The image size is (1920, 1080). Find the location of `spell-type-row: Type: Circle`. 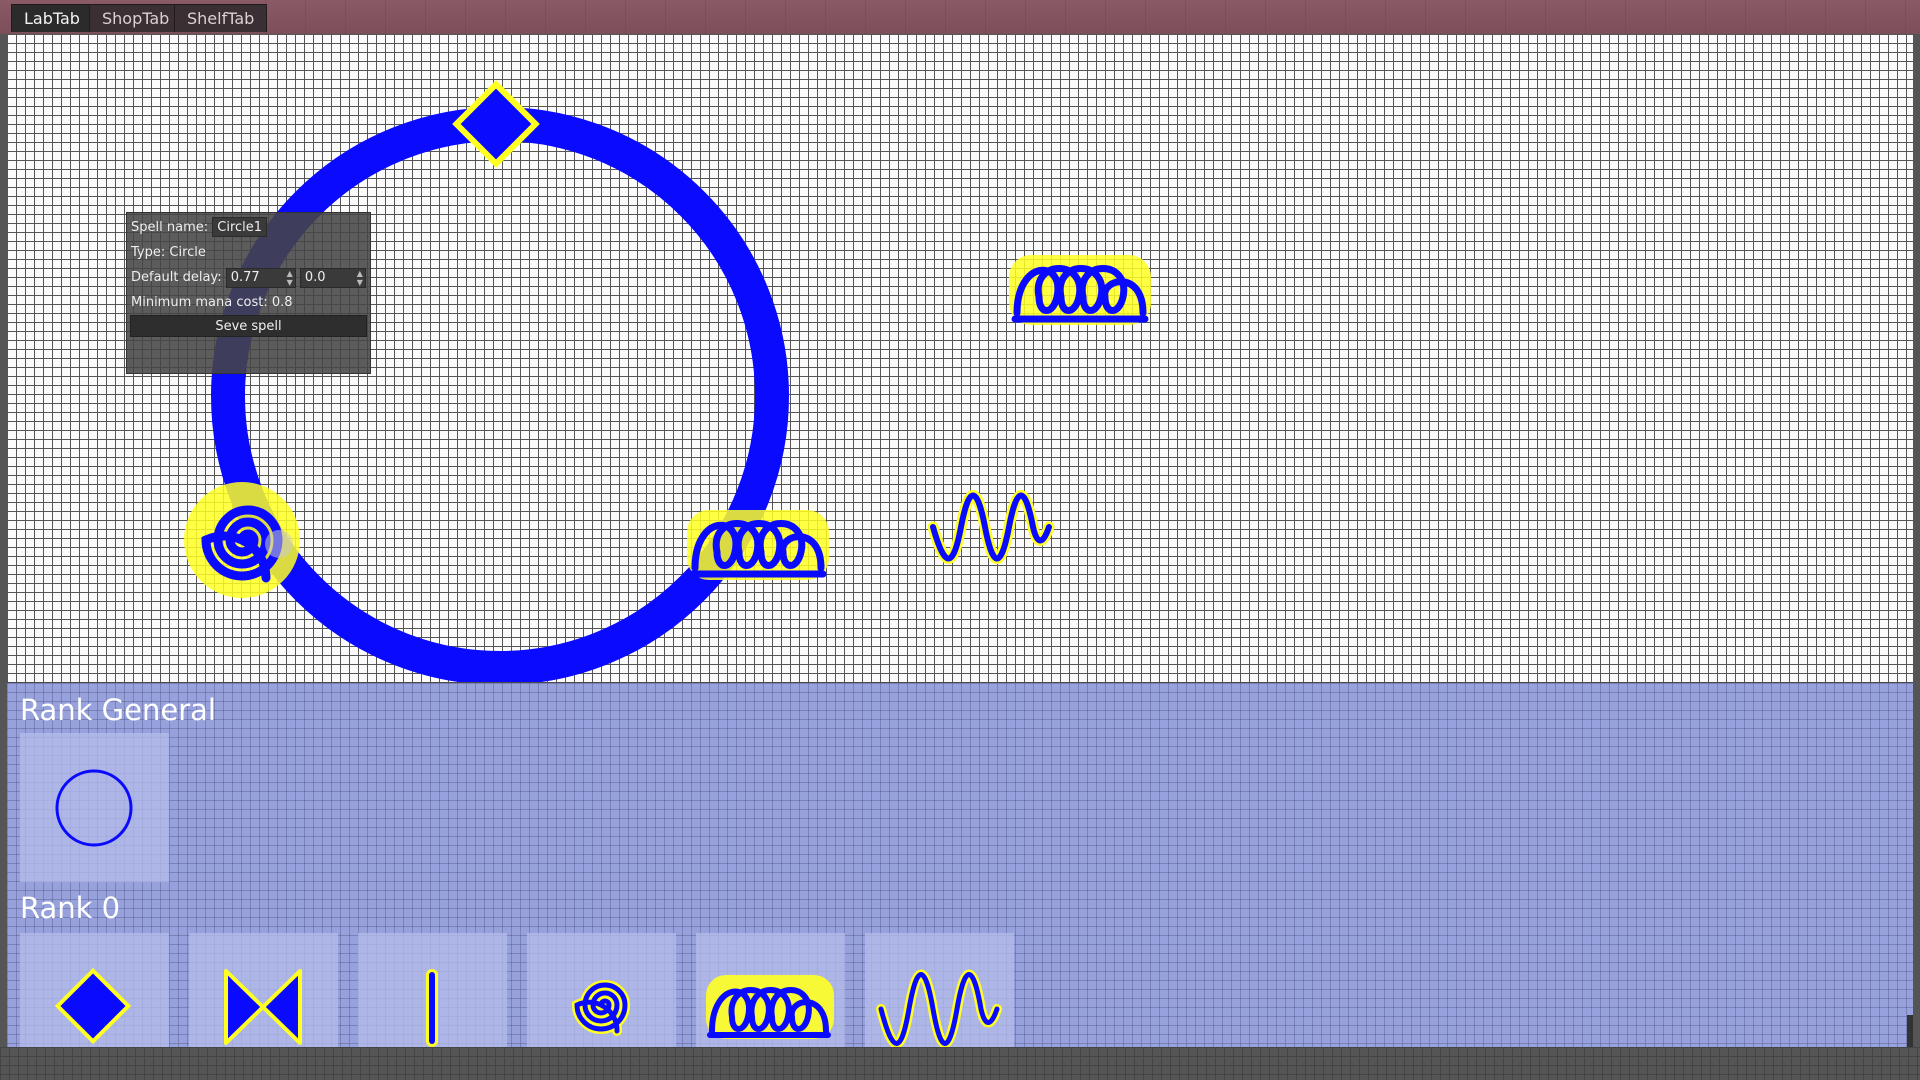

spell-type-row: Type: Circle is located at coordinates (168, 253).